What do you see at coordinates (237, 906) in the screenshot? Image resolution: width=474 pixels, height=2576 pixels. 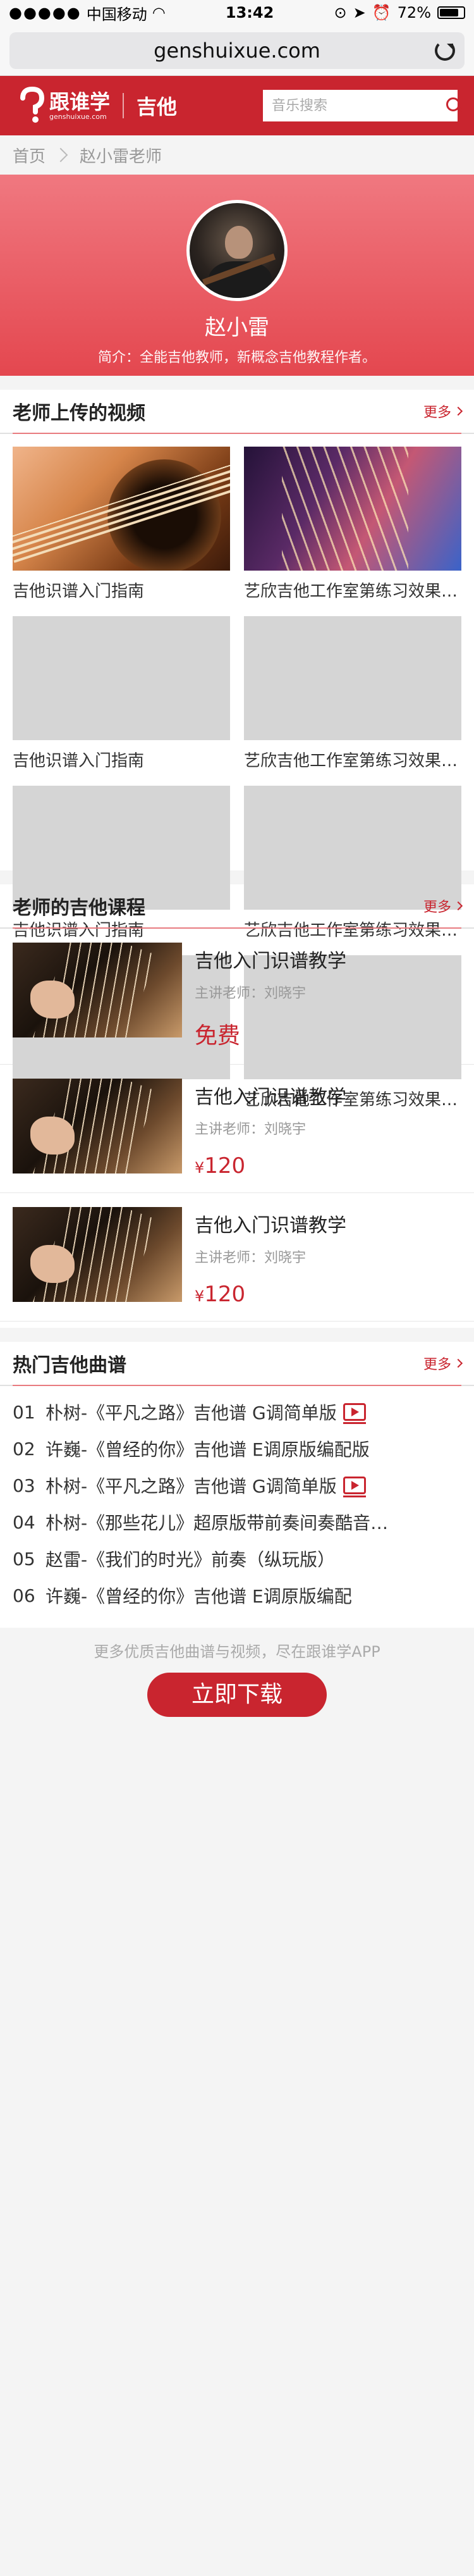 I see `courses-header: 老师的吉他课程 更多` at bounding box center [237, 906].